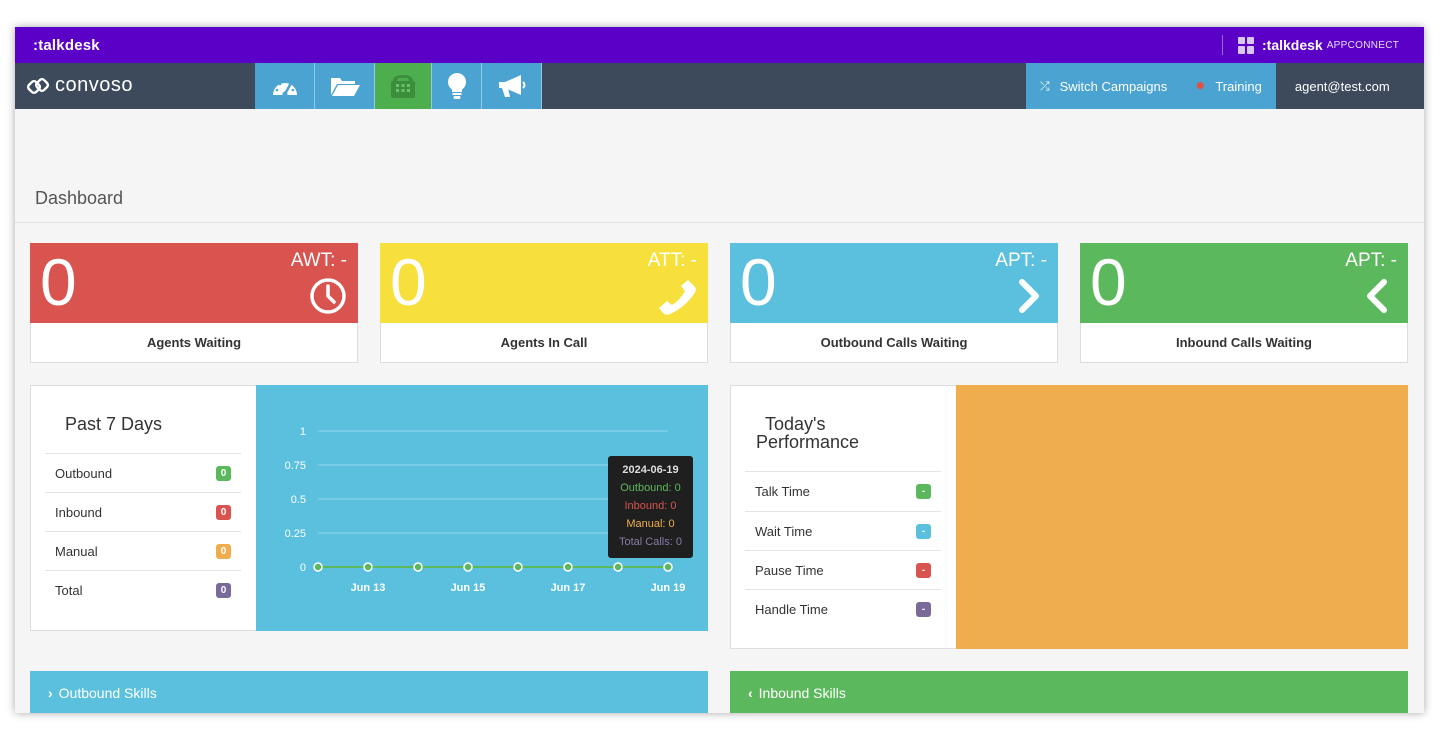 The height and width of the screenshot is (740, 1449). I want to click on y-tick-label: 0.5, so click(298, 500).